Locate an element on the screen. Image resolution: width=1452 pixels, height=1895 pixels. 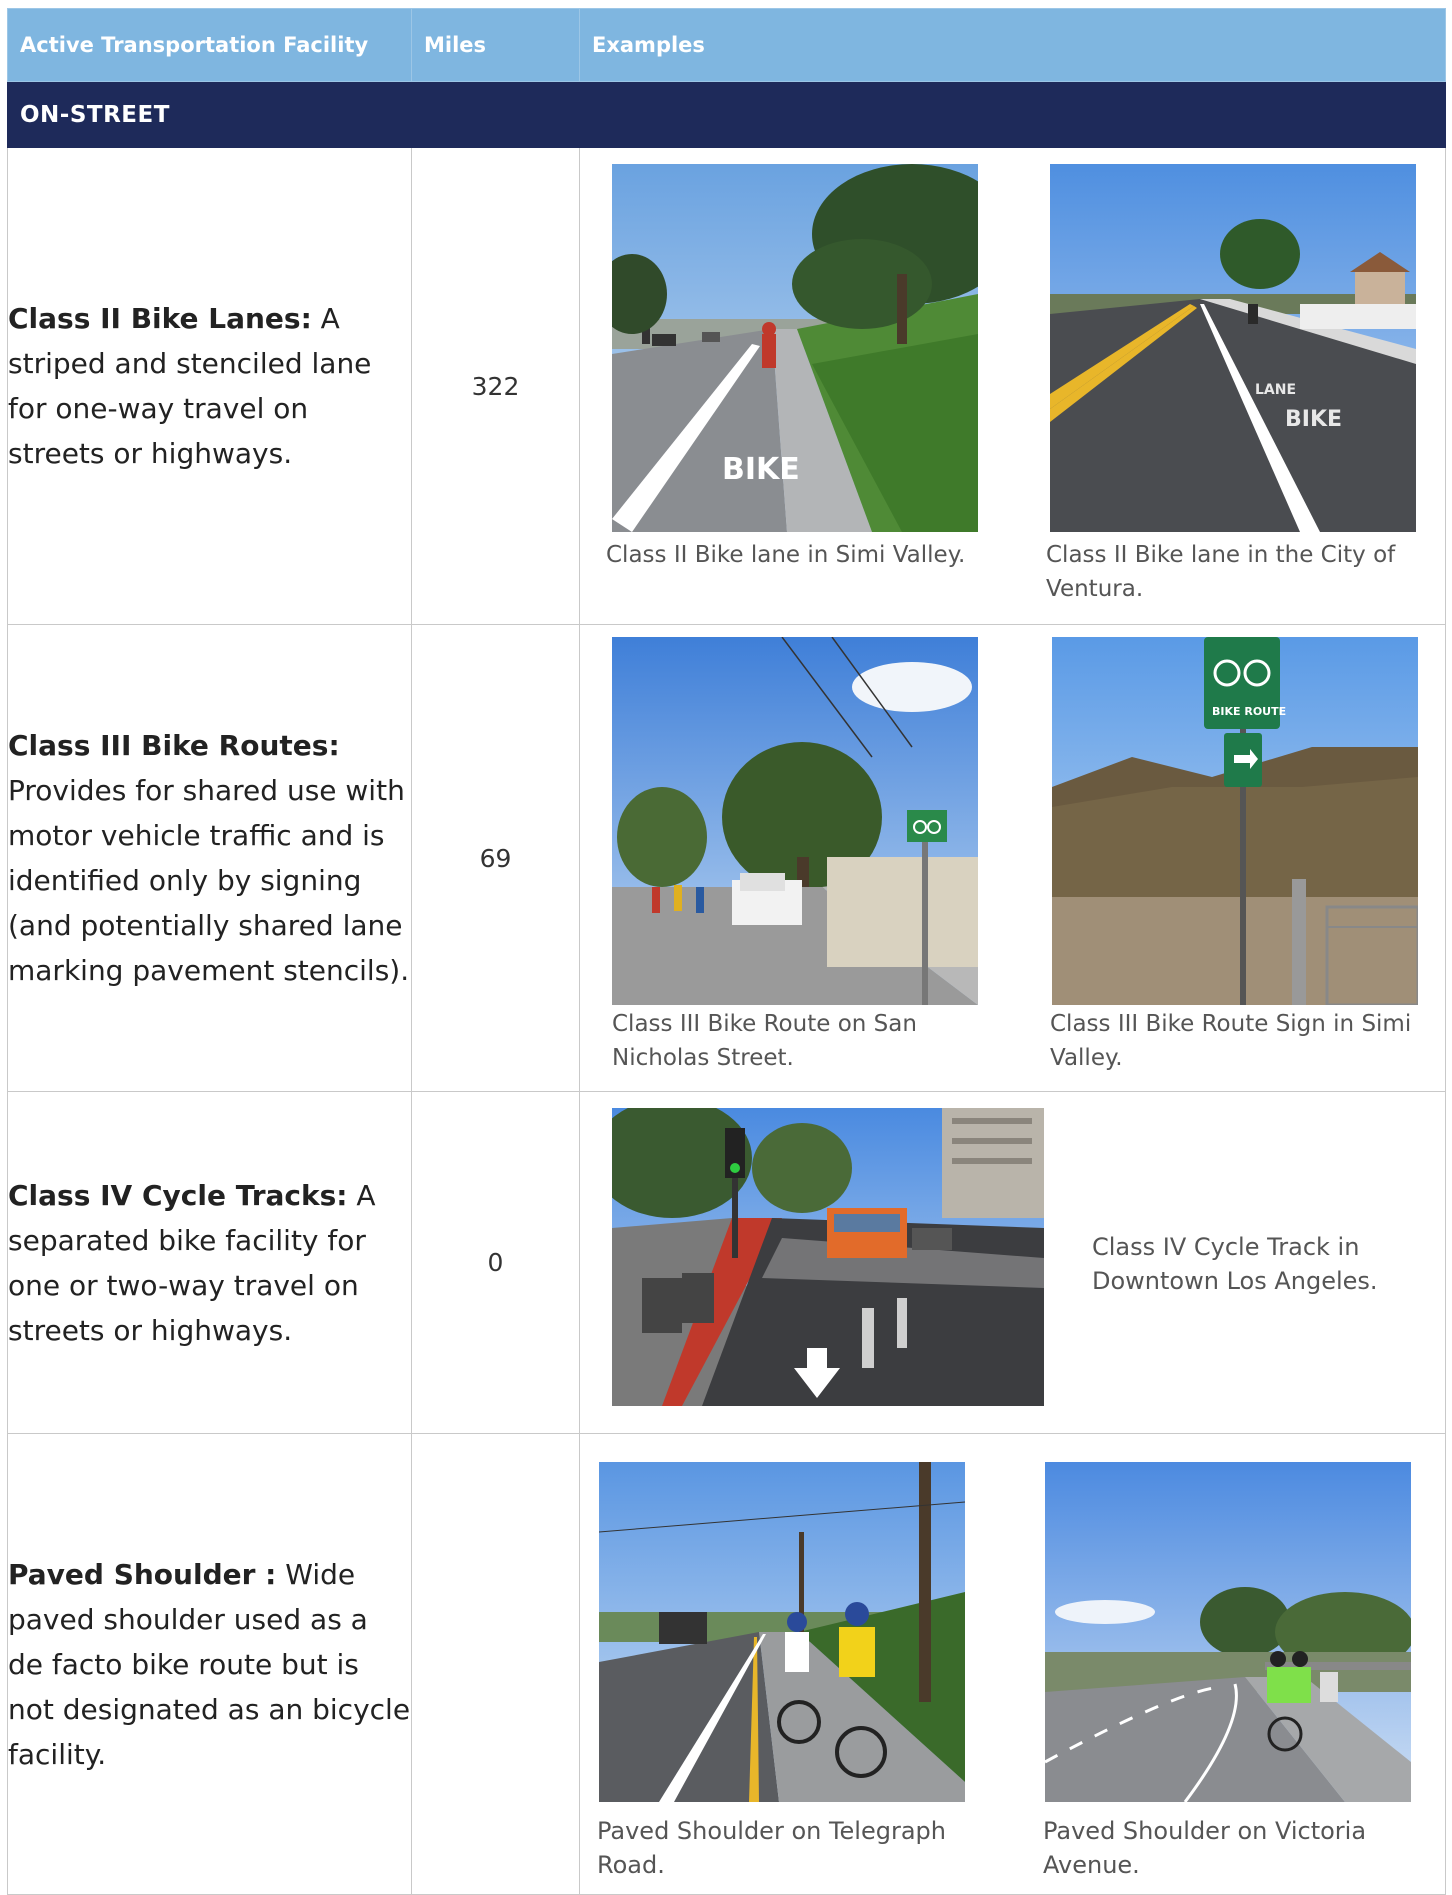
photo-paved-shoulder-telegraph is located at coordinates (782, 1632).